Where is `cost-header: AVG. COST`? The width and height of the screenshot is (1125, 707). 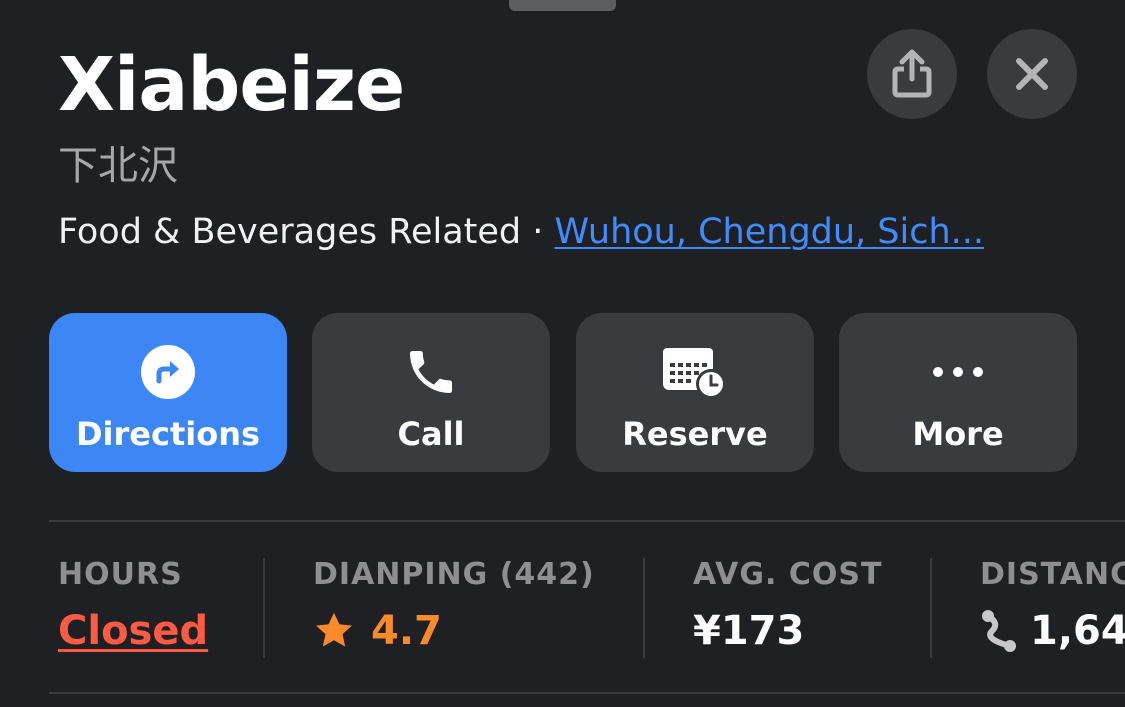 cost-header: AVG. COST is located at coordinates (788, 574).